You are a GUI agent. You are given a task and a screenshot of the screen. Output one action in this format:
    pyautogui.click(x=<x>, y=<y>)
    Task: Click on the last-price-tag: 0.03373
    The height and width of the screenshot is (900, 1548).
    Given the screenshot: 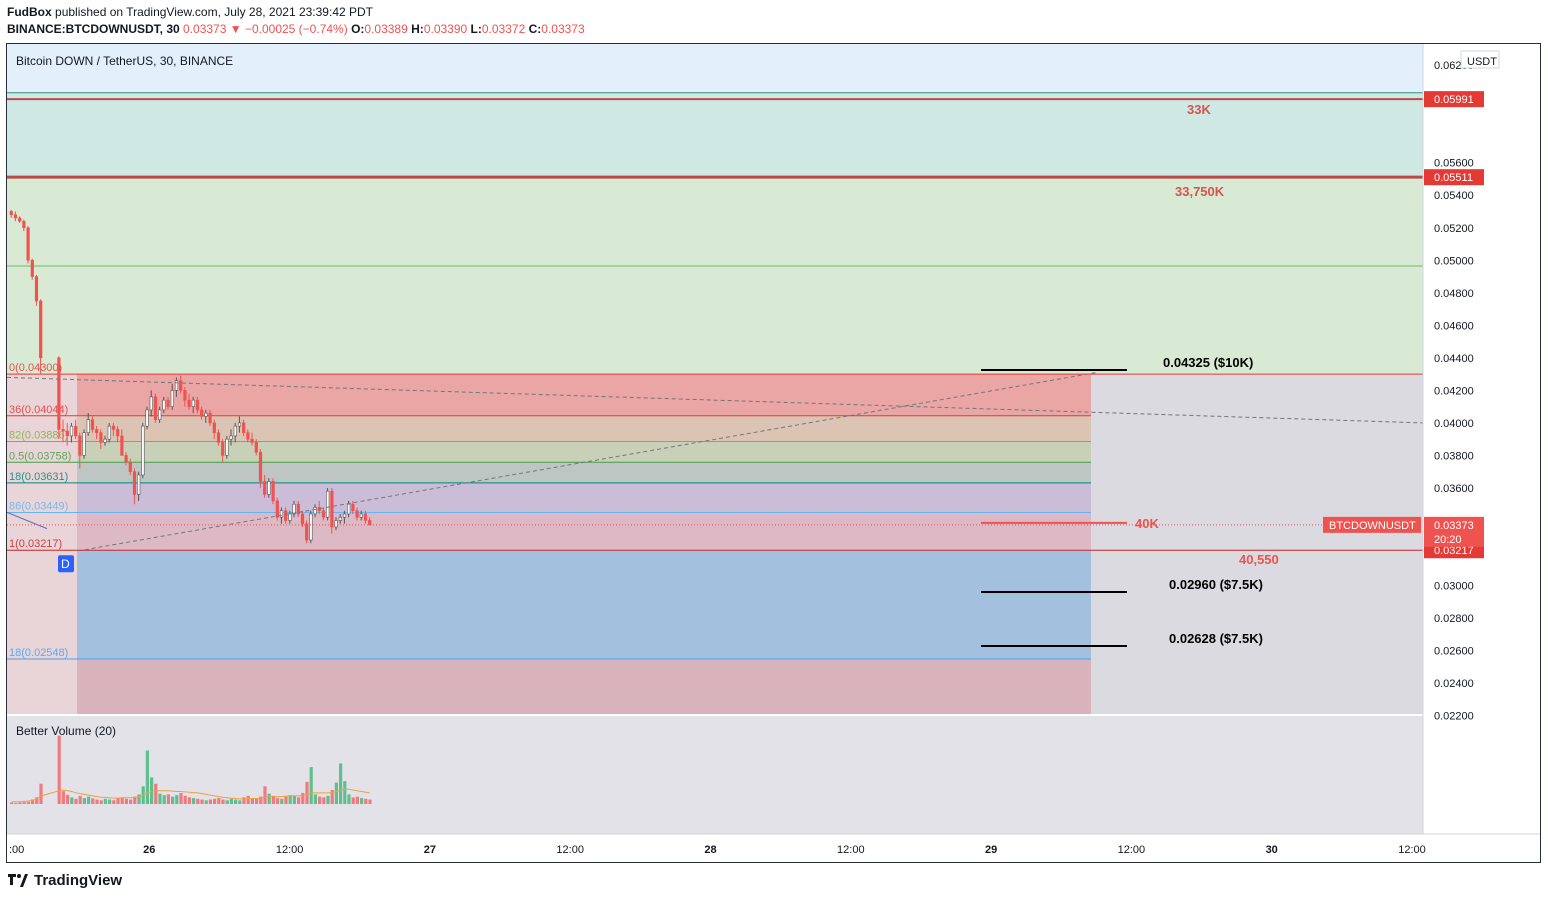 What is the action you would take?
    pyautogui.click(x=1454, y=526)
    